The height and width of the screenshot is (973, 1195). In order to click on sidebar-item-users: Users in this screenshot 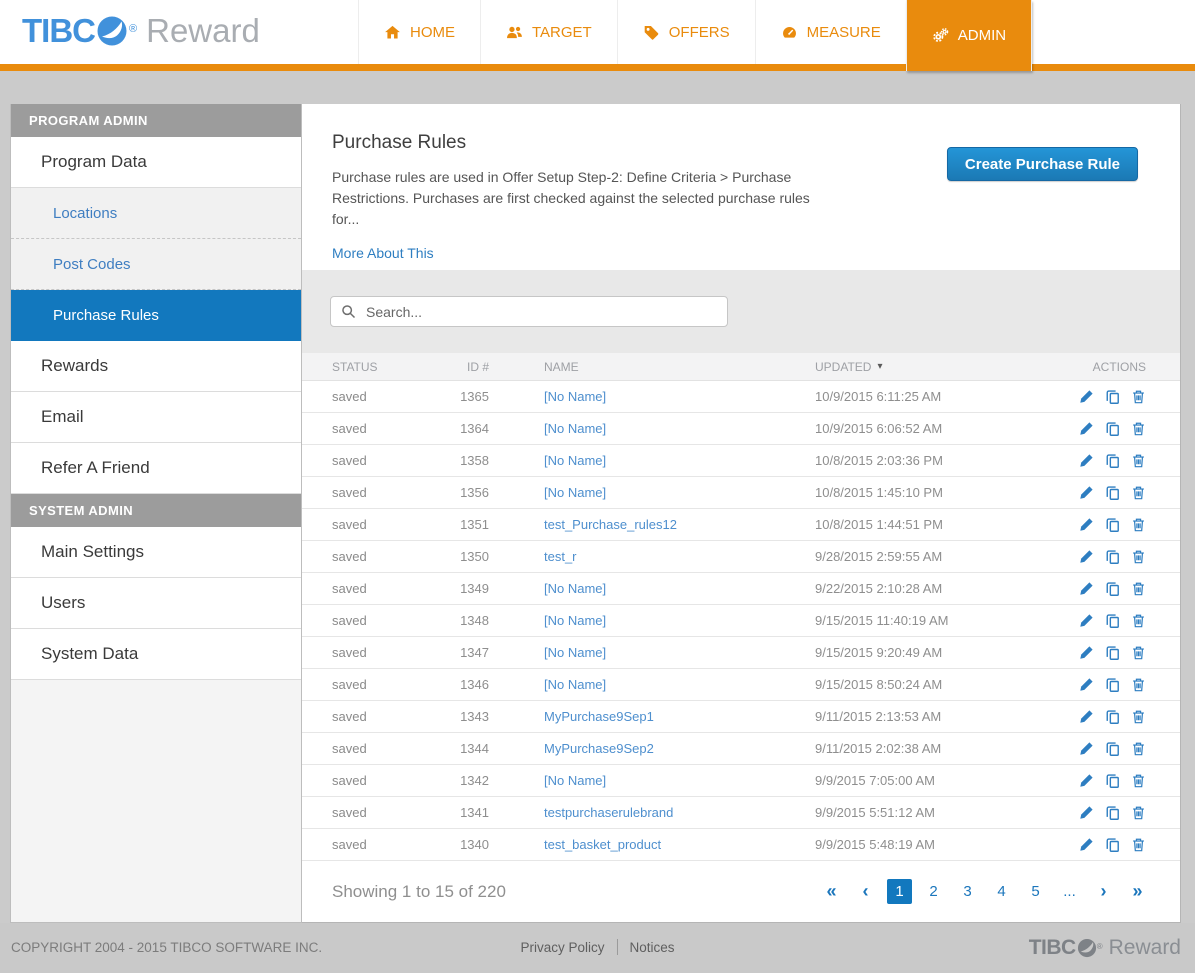, I will do `click(156, 603)`.